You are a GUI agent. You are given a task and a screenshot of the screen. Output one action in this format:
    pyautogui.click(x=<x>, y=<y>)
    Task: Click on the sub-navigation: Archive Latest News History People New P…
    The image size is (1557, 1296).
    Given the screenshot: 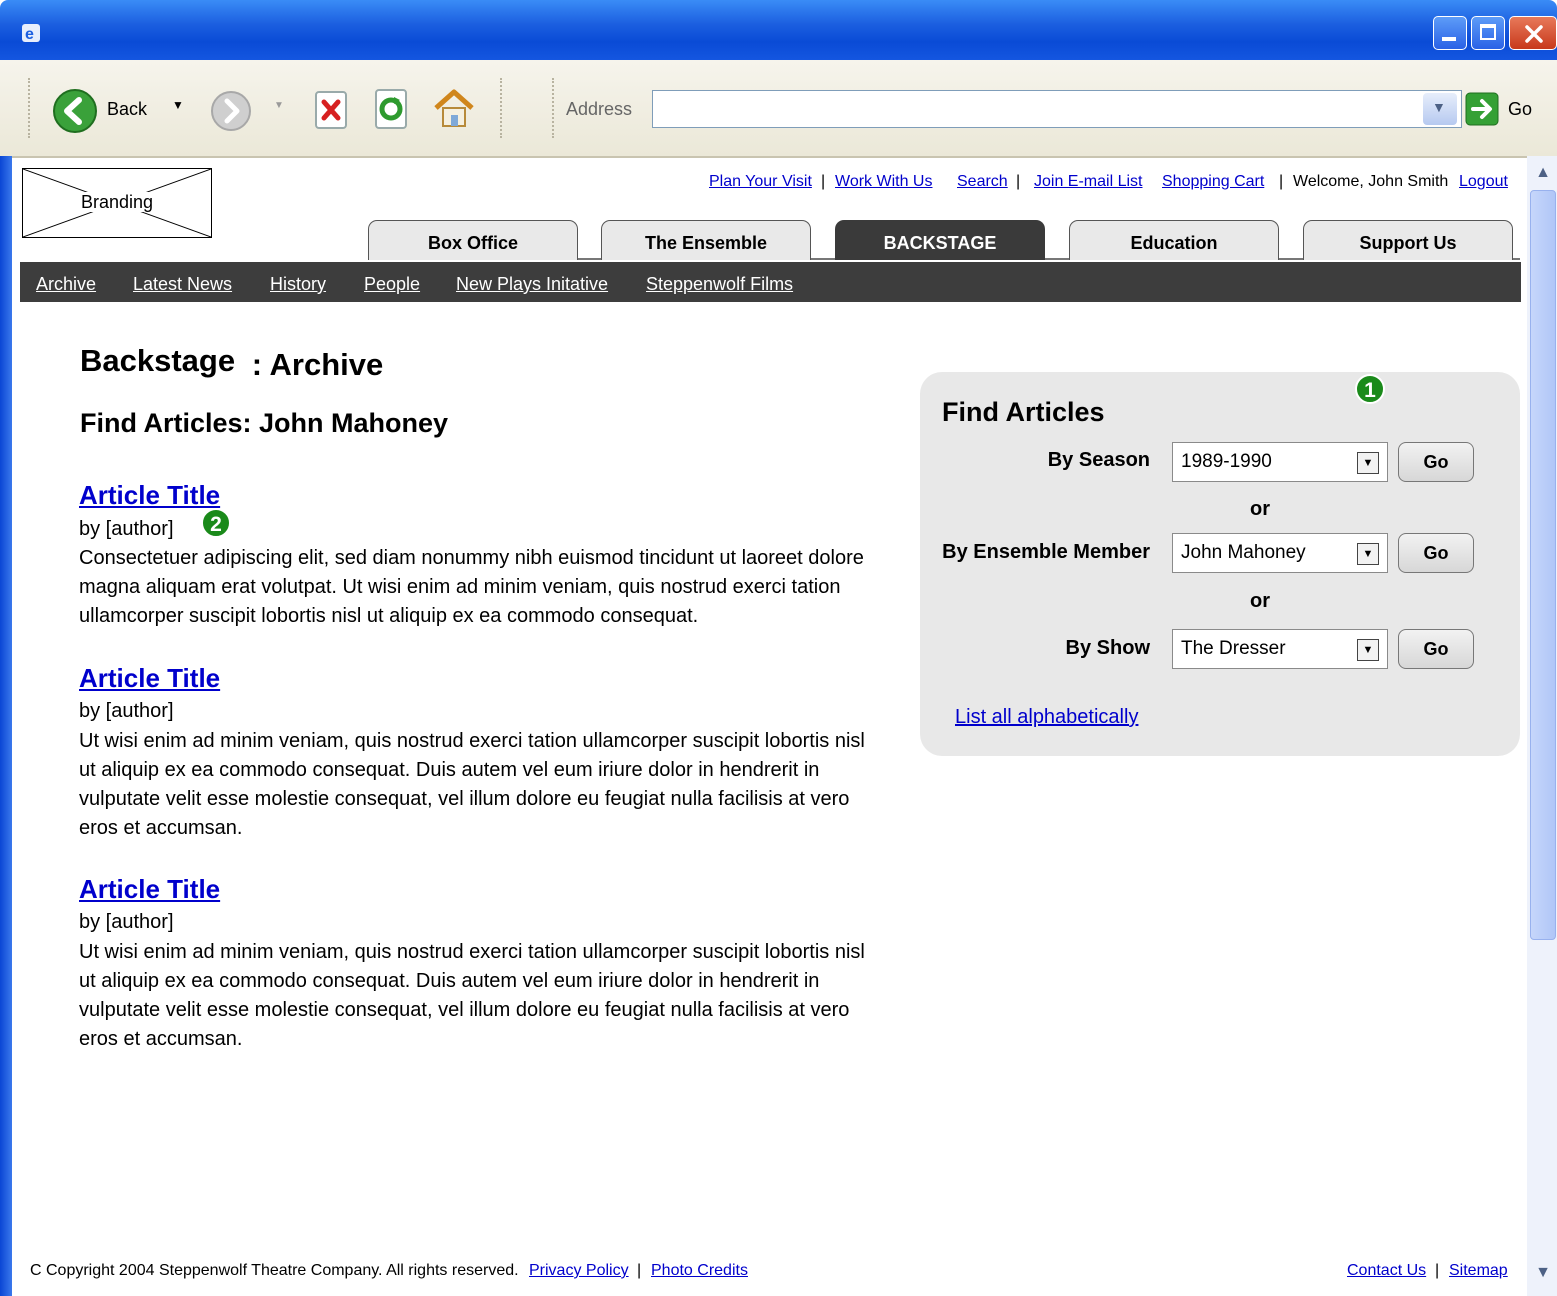 What is the action you would take?
    pyautogui.click(x=770, y=282)
    